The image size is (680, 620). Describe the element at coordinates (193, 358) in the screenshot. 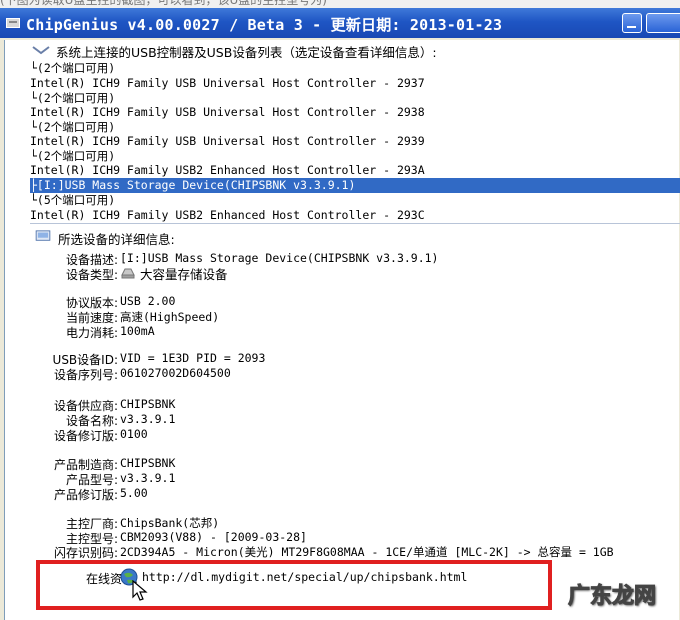

I see `usbid-value: VID = 1E3D PID = 2093` at that location.